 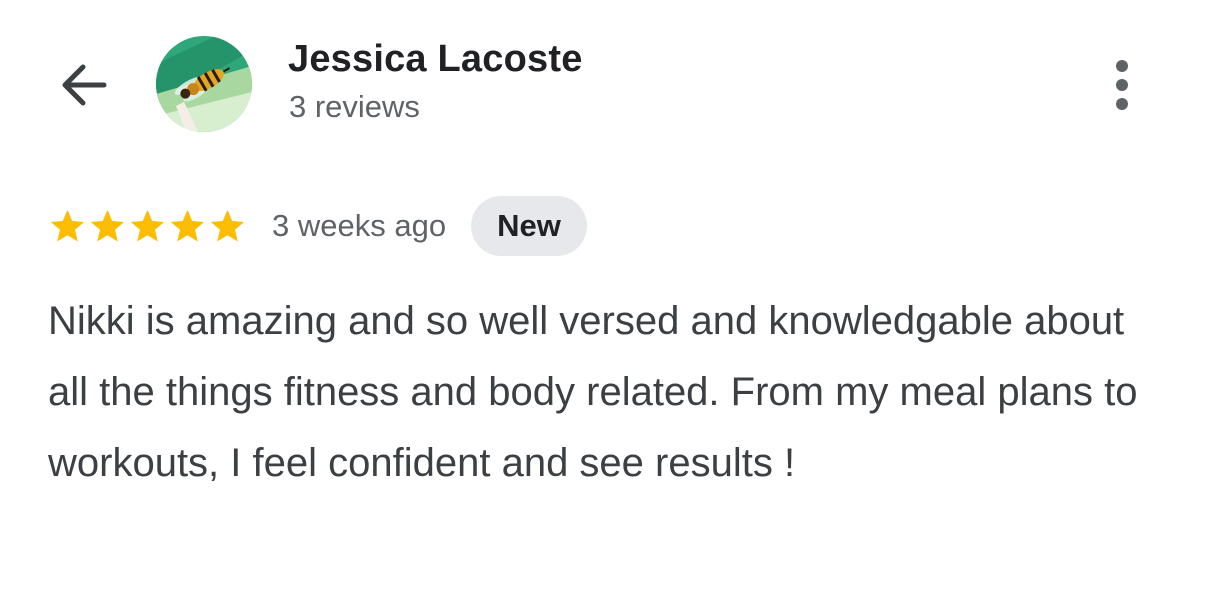 I want to click on review-meta: 3 weeks ago New, so click(x=317, y=226).